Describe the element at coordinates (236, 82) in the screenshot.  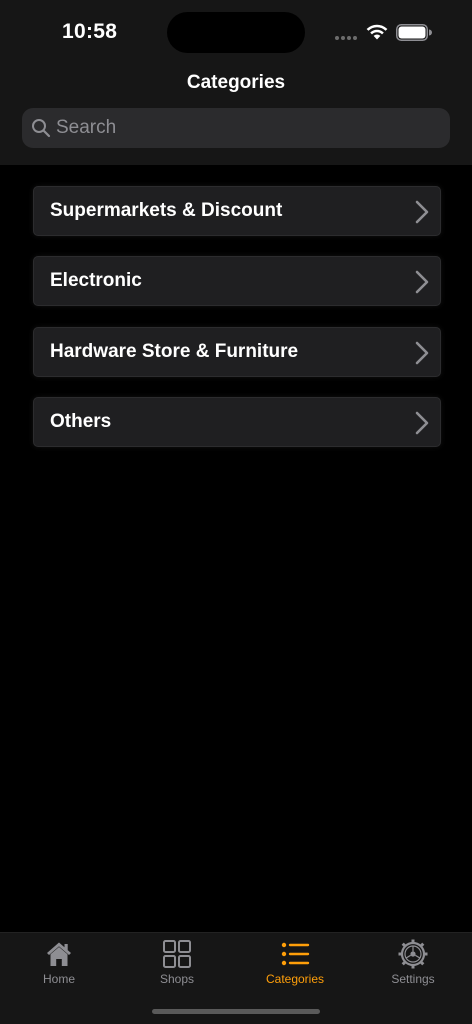
I see `page-title: Categories` at that location.